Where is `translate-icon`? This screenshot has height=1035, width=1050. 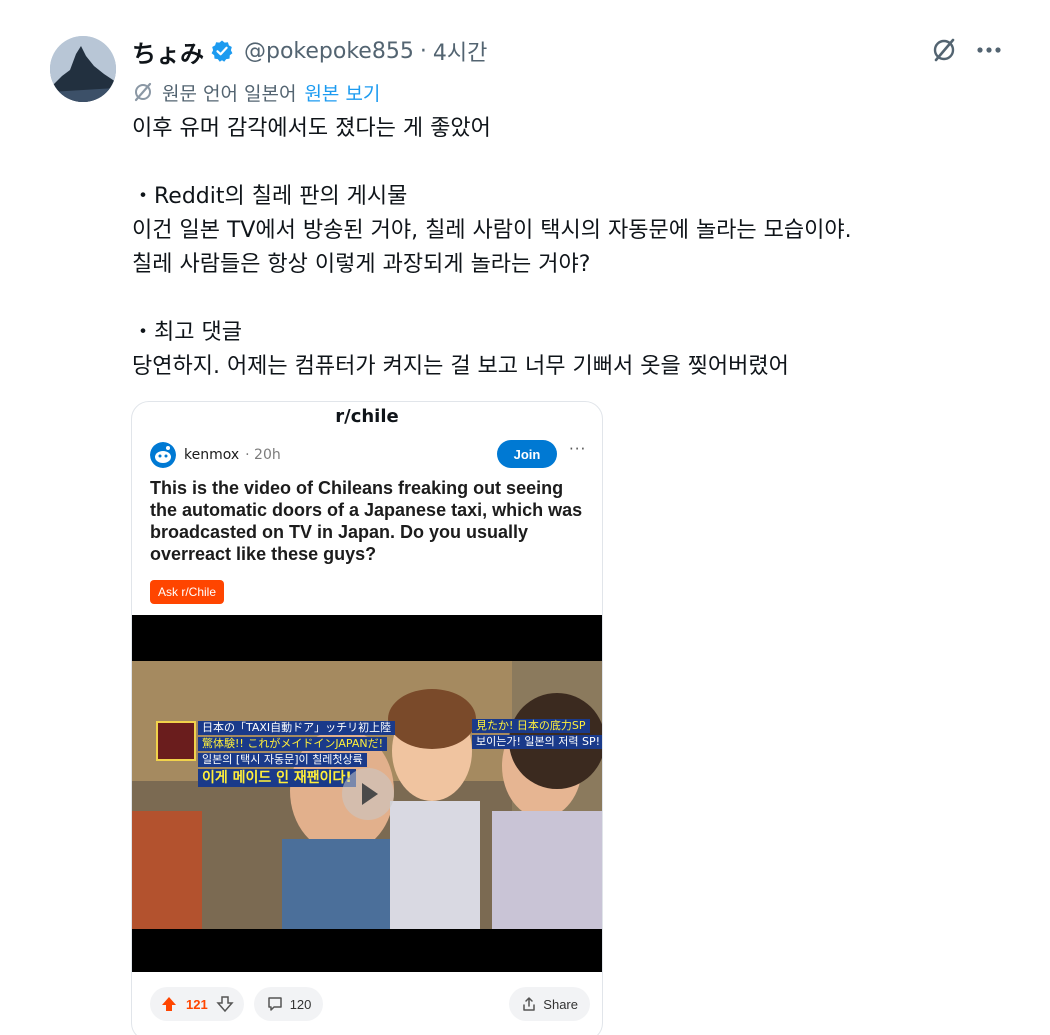
translate-icon is located at coordinates (143, 92).